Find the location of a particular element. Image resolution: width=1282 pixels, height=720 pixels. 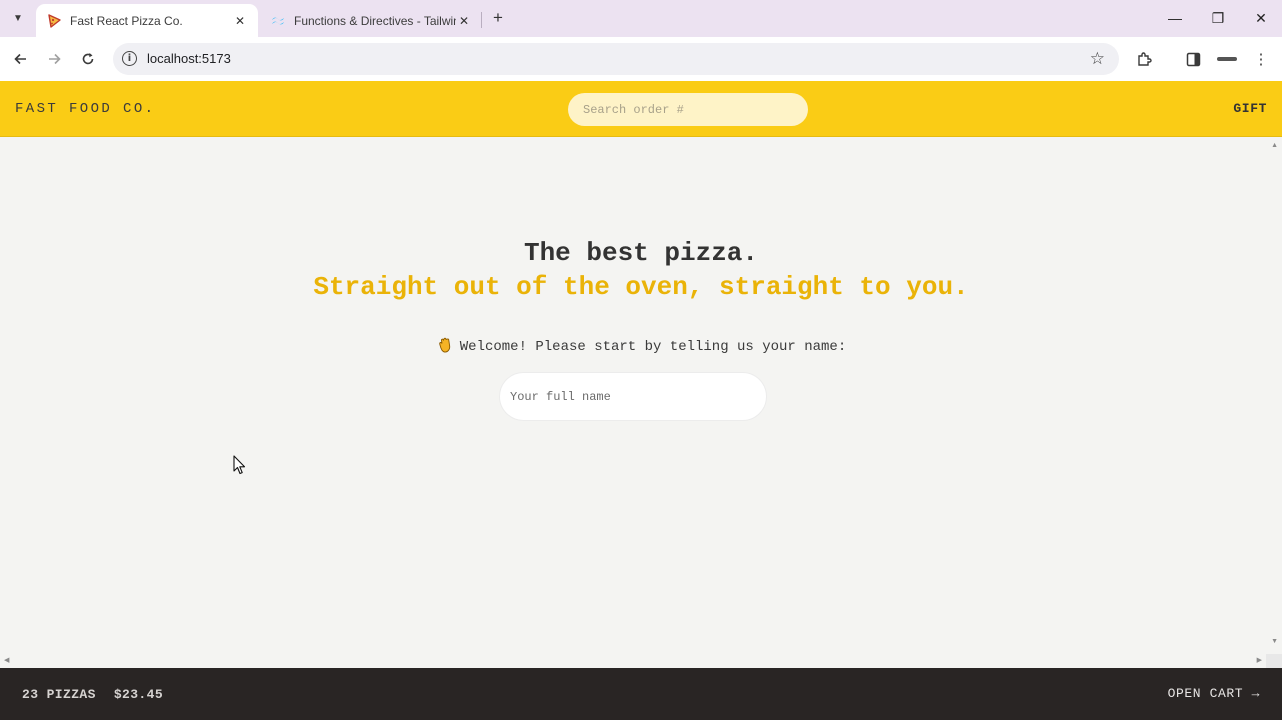

side-panel-icon is located at coordinates (1193, 59).